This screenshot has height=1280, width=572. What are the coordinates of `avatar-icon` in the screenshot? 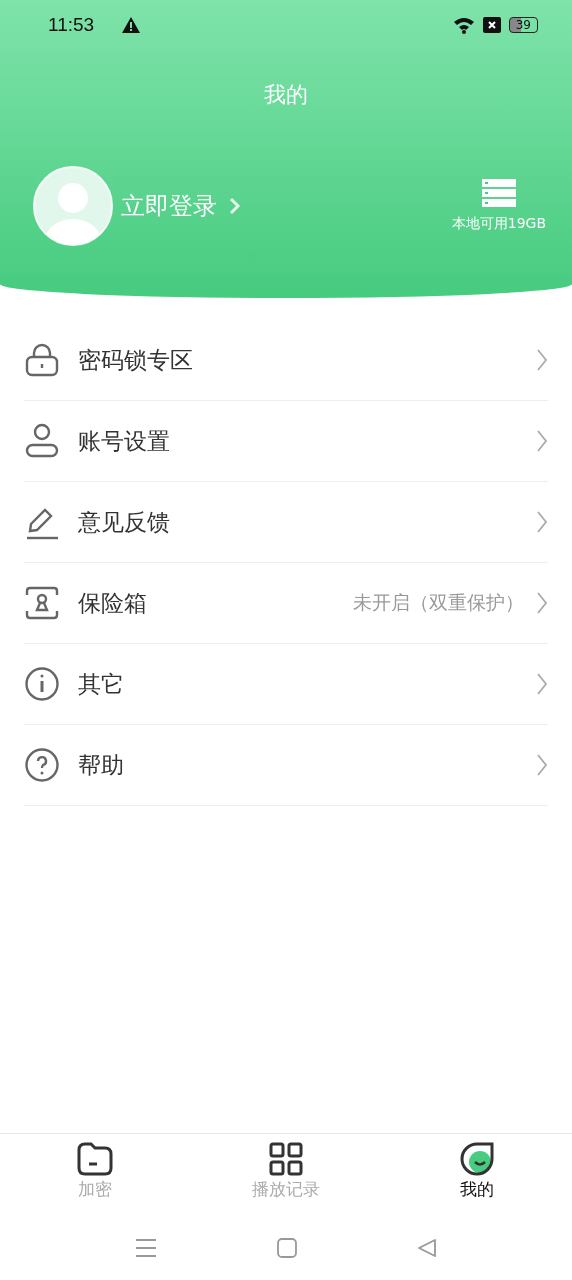 It's located at (73, 206).